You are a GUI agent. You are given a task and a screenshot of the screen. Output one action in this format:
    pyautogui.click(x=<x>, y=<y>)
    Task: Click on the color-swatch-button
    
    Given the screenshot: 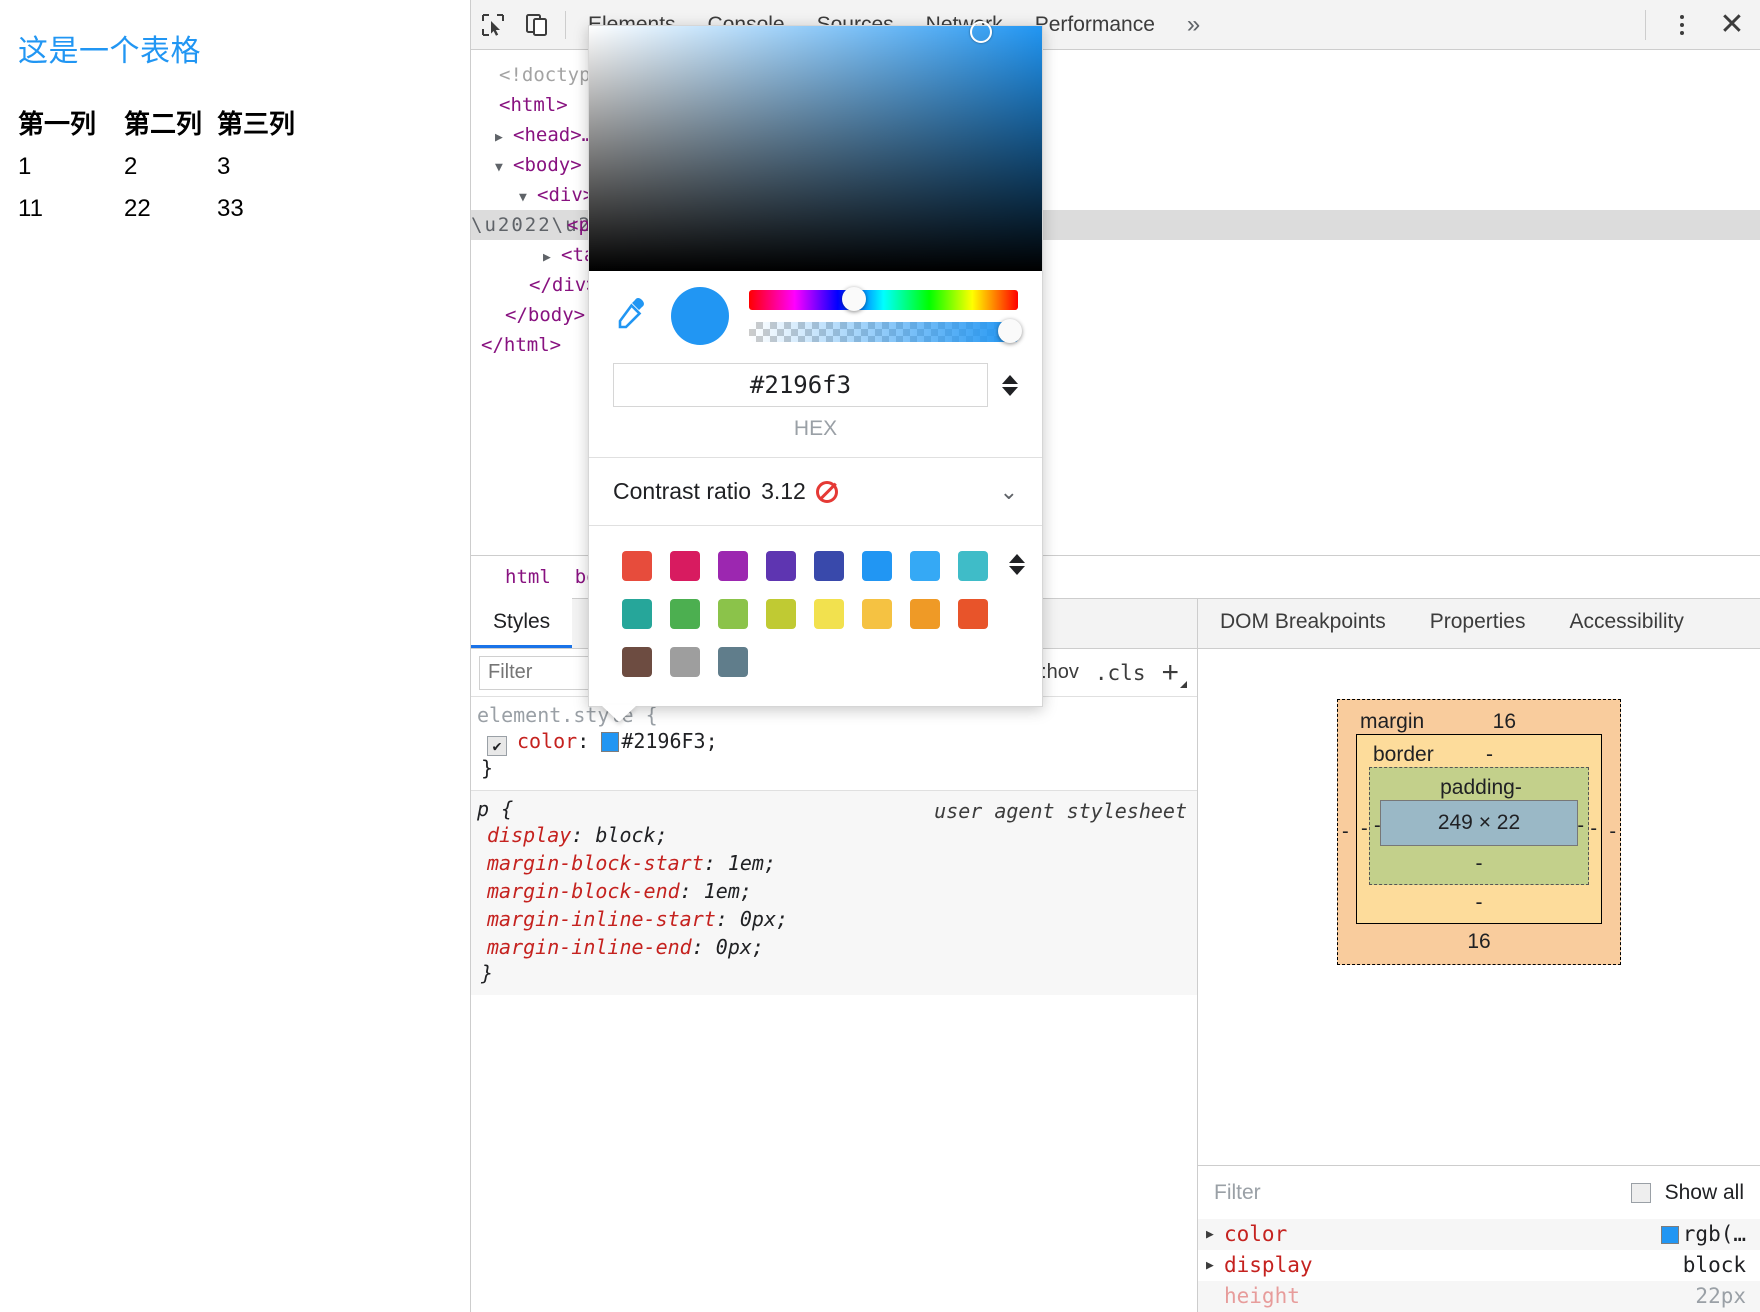 What is the action you would take?
    pyautogui.click(x=610, y=742)
    